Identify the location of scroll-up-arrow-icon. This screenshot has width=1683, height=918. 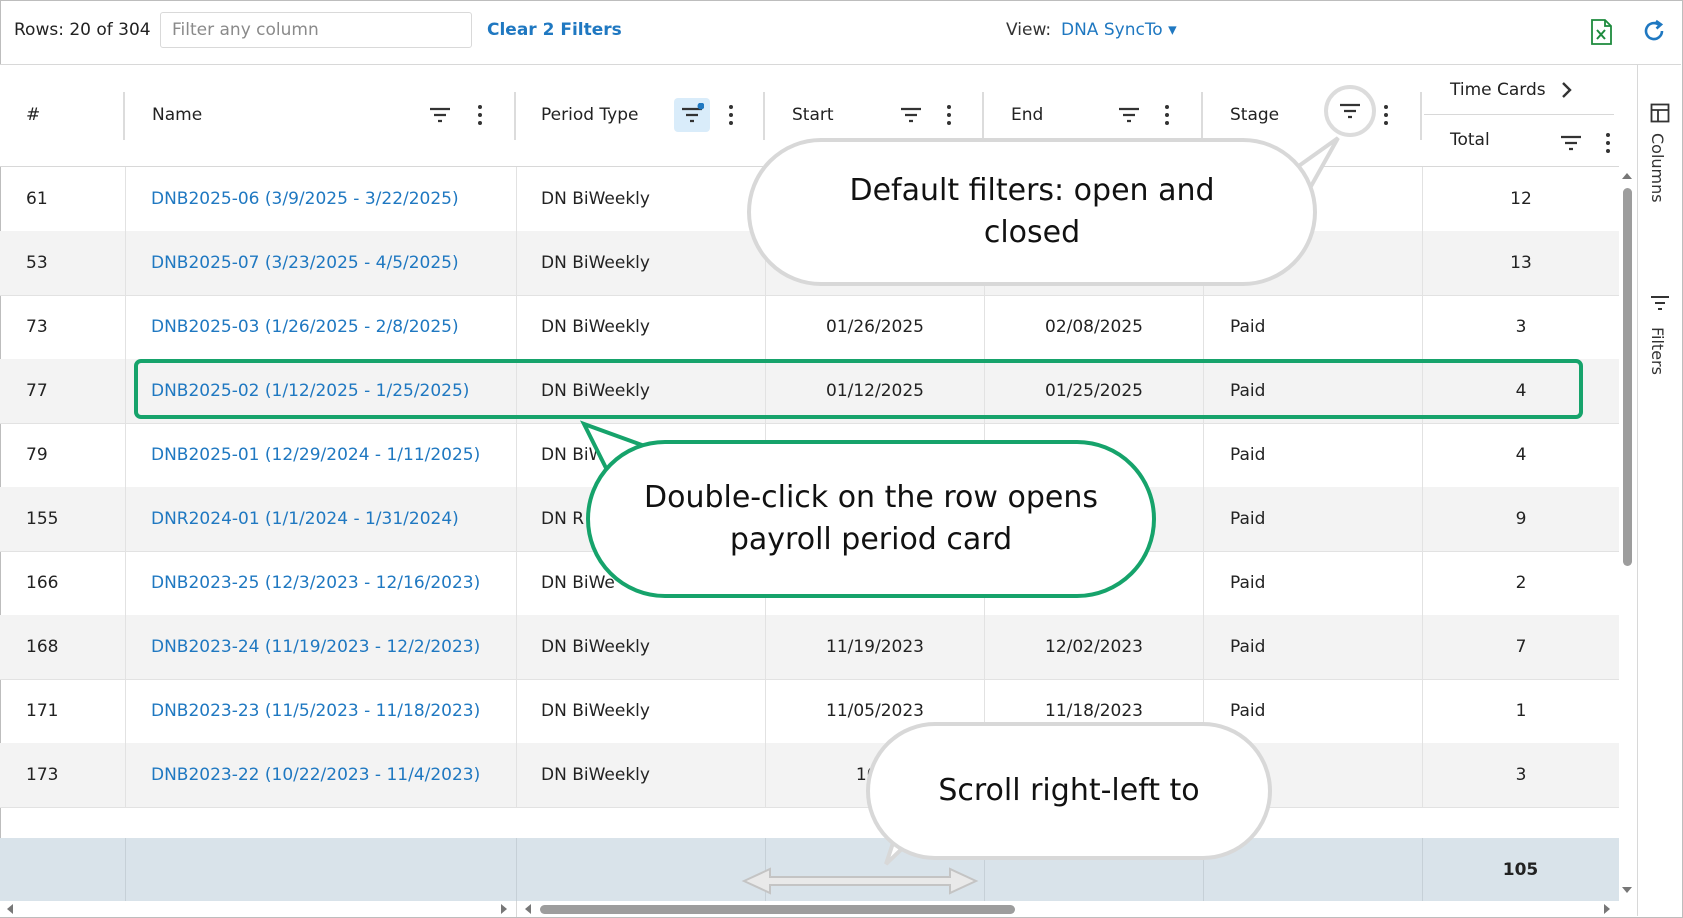
(1627, 176).